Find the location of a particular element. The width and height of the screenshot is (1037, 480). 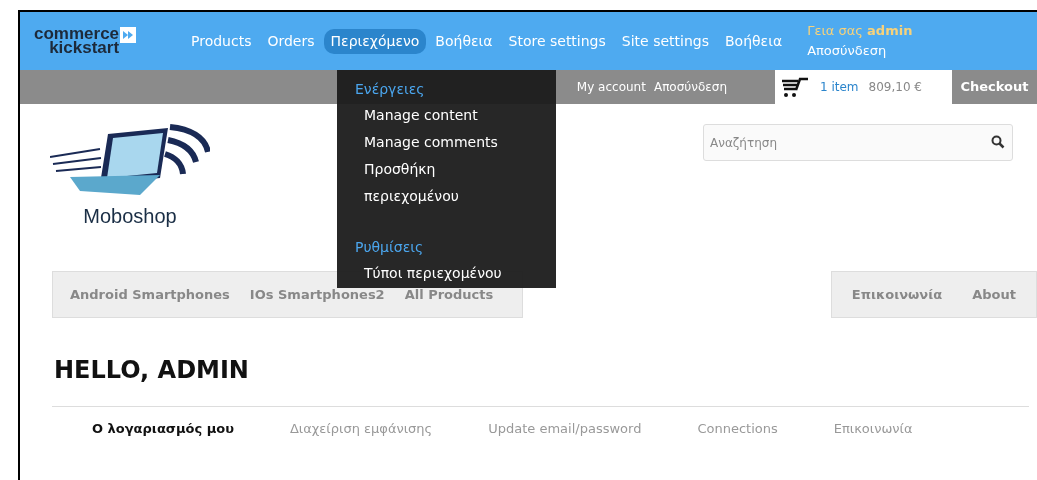

cart-icon is located at coordinates (795, 87).